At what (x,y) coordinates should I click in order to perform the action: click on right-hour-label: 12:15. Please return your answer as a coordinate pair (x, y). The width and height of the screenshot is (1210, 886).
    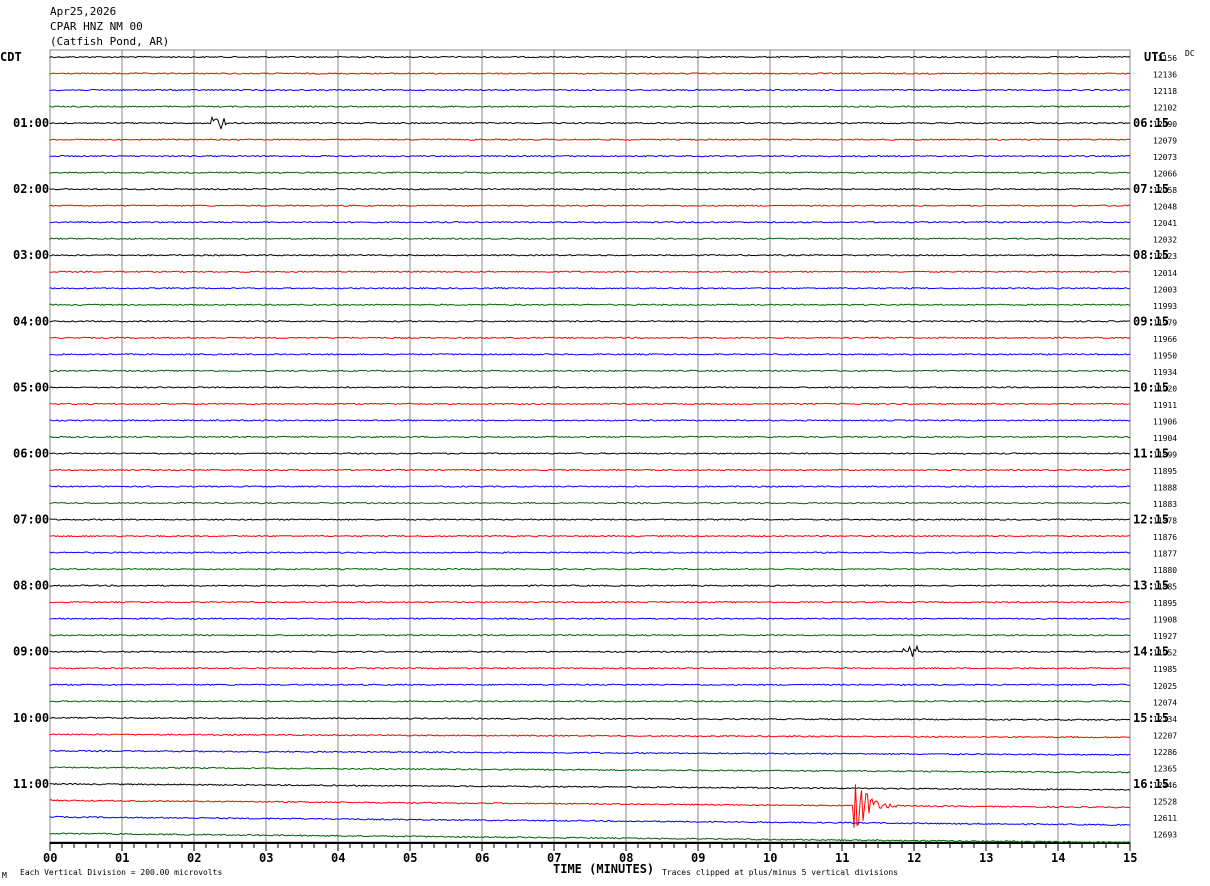
    Looking at the image, I should click on (1151, 520).